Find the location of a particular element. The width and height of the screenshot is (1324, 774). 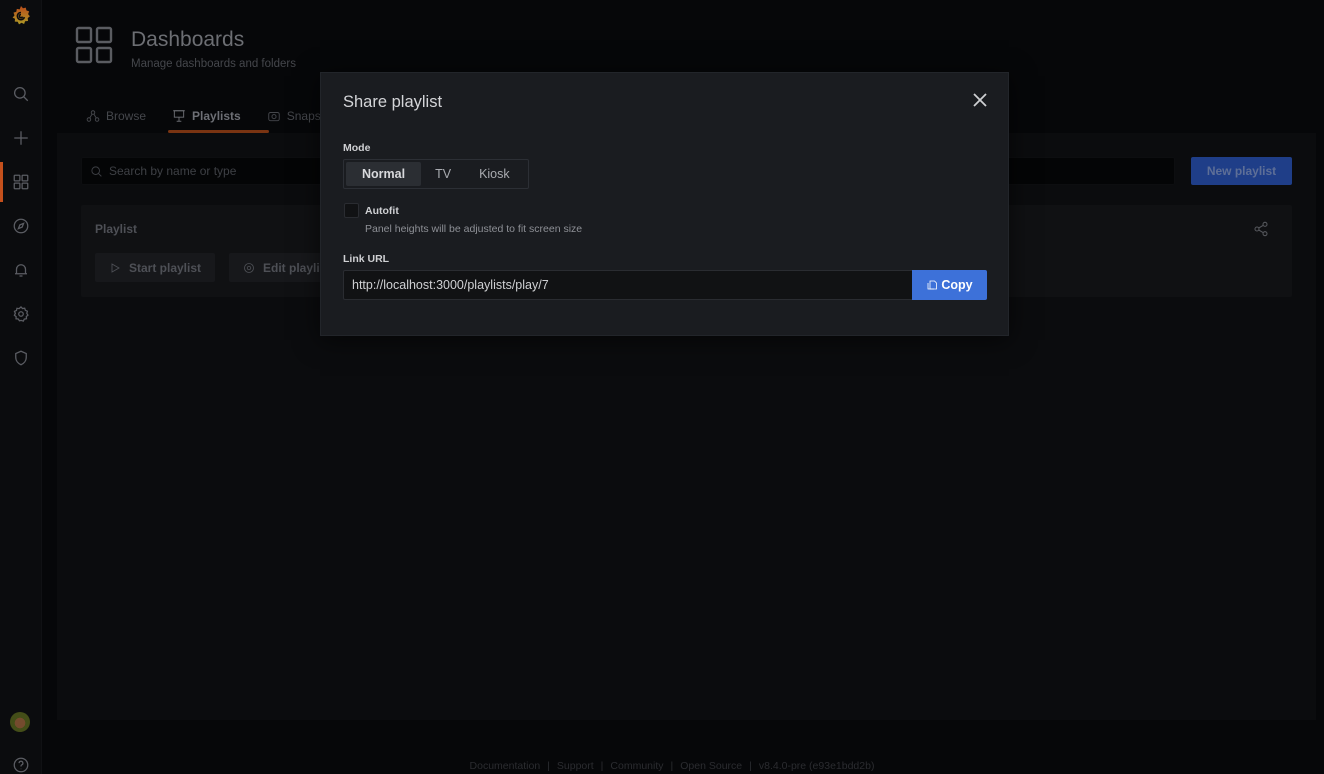

tab-browse-label: Browse is located at coordinates (126, 116).